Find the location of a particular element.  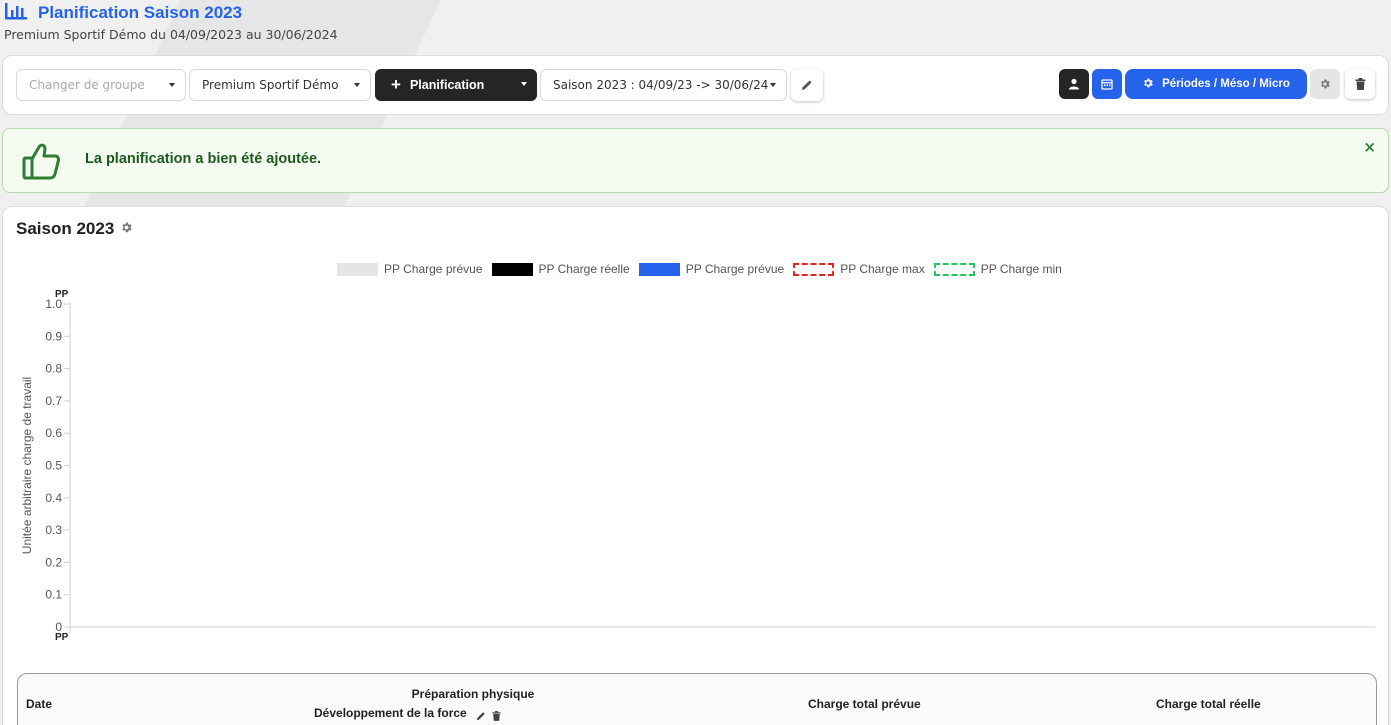

y-tick-label: 0.6 is located at coordinates (53, 433).